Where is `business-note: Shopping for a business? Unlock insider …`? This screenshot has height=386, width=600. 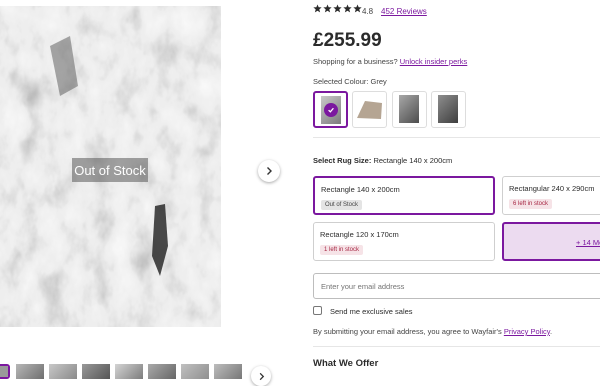
business-note: Shopping for a business? Unlock insider … is located at coordinates (390, 61).